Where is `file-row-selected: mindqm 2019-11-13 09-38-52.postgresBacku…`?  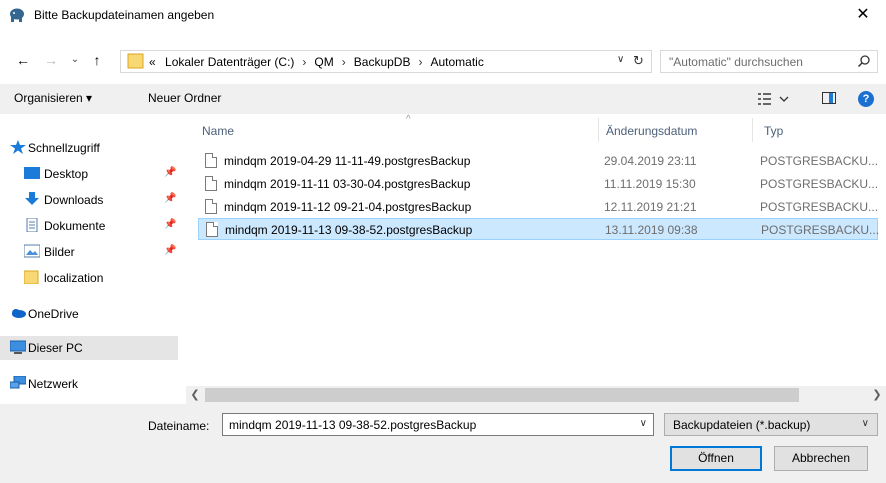
file-row-selected: mindqm 2019-11-13 09-38-52.postgresBacku… is located at coordinates (539, 229).